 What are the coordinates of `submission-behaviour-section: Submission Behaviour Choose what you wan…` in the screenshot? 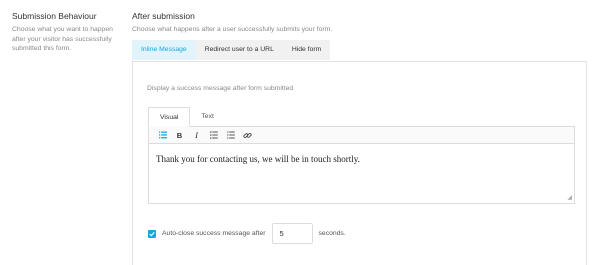 It's located at (68, 32).